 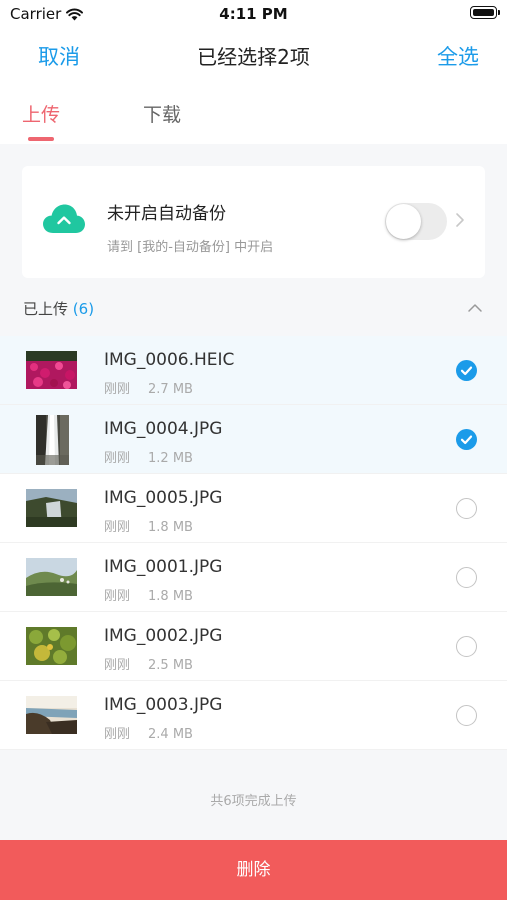 What do you see at coordinates (253, 646) in the screenshot?
I see `file-row: IMG_0002.JPG 刚刚 2.5 MB` at bounding box center [253, 646].